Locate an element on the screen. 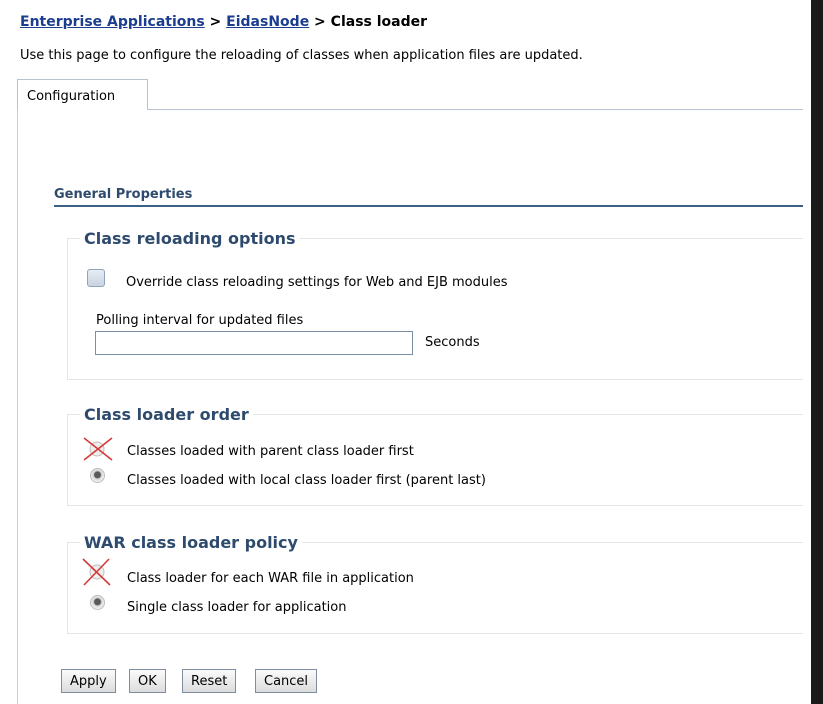 The height and width of the screenshot is (704, 823). window-edge is located at coordinates (817, 352).